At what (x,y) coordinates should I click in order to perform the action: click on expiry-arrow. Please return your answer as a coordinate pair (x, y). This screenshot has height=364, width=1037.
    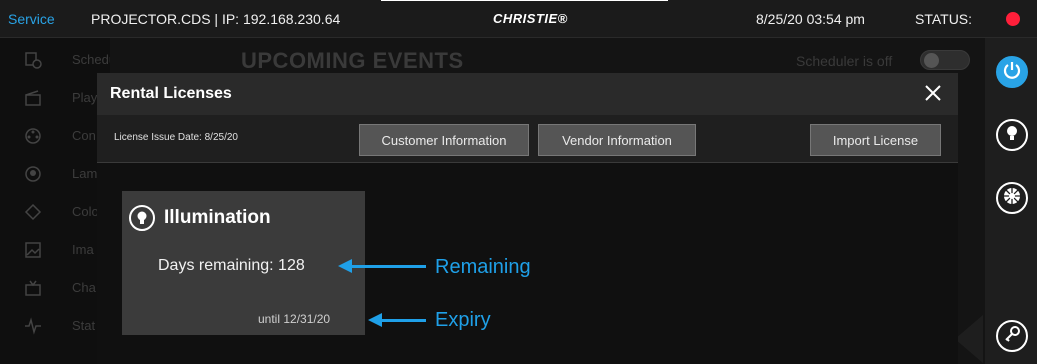
    Looking at the image, I should click on (403, 320).